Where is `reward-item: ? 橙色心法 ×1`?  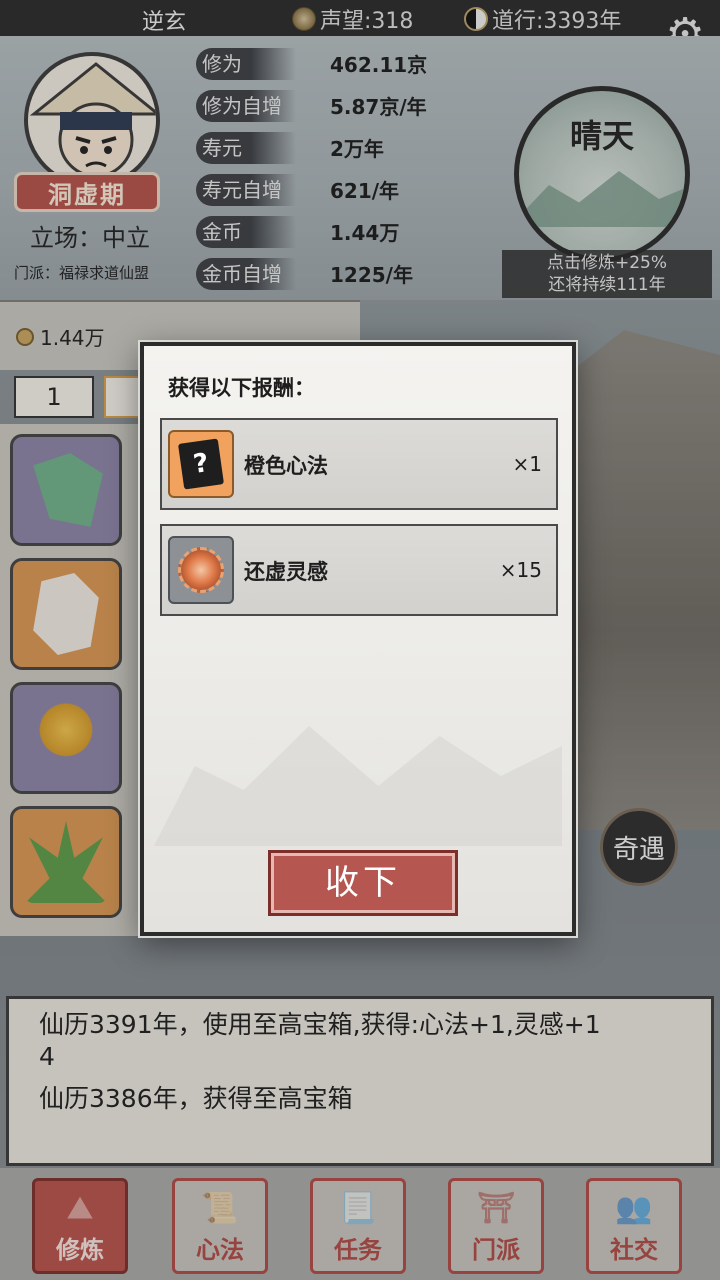 reward-item: ? 橙色心法 ×1 is located at coordinates (359, 464).